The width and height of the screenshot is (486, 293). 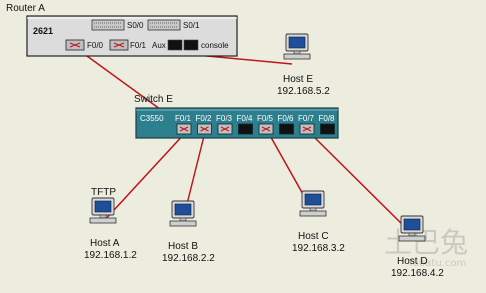 What do you see at coordinates (286, 129) in the screenshot?
I see `switch-port-f06` at bounding box center [286, 129].